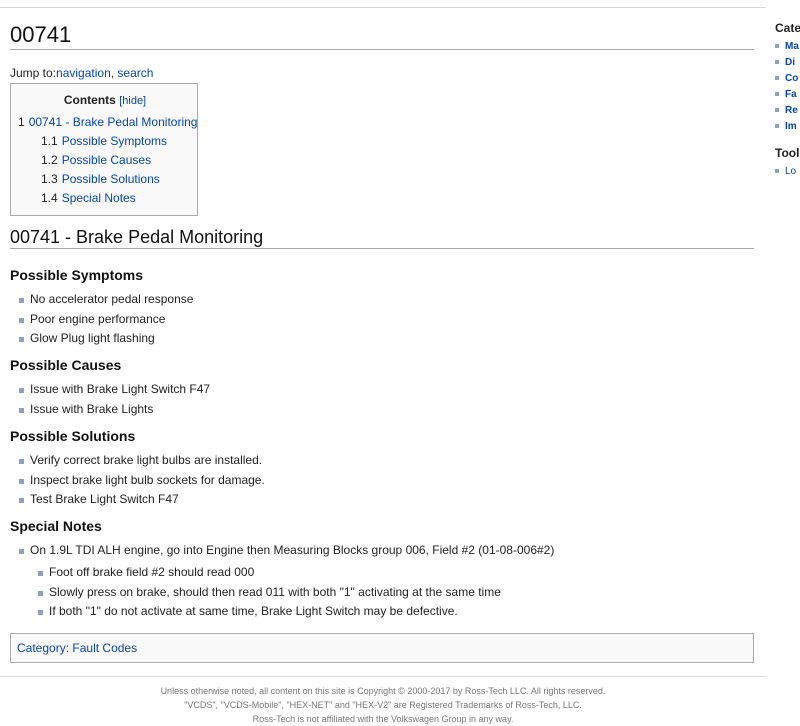 Image resolution: width=800 pixels, height=726 pixels. I want to click on notes-heading: Special Notes, so click(56, 526).